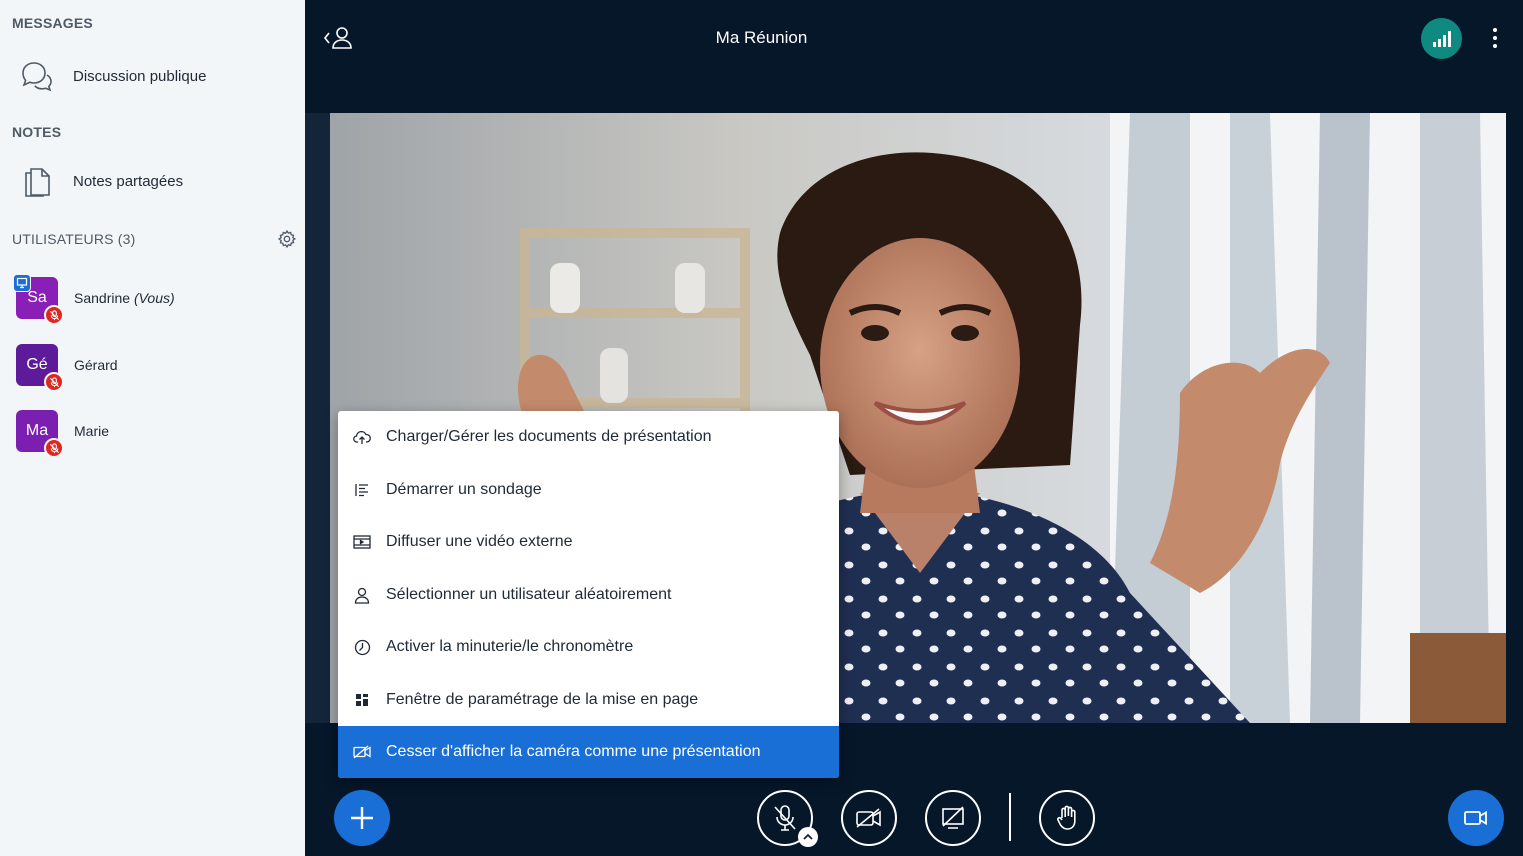 The image size is (1523, 856). What do you see at coordinates (287, 239) in the screenshot?
I see `users-settings-gear-icon` at bounding box center [287, 239].